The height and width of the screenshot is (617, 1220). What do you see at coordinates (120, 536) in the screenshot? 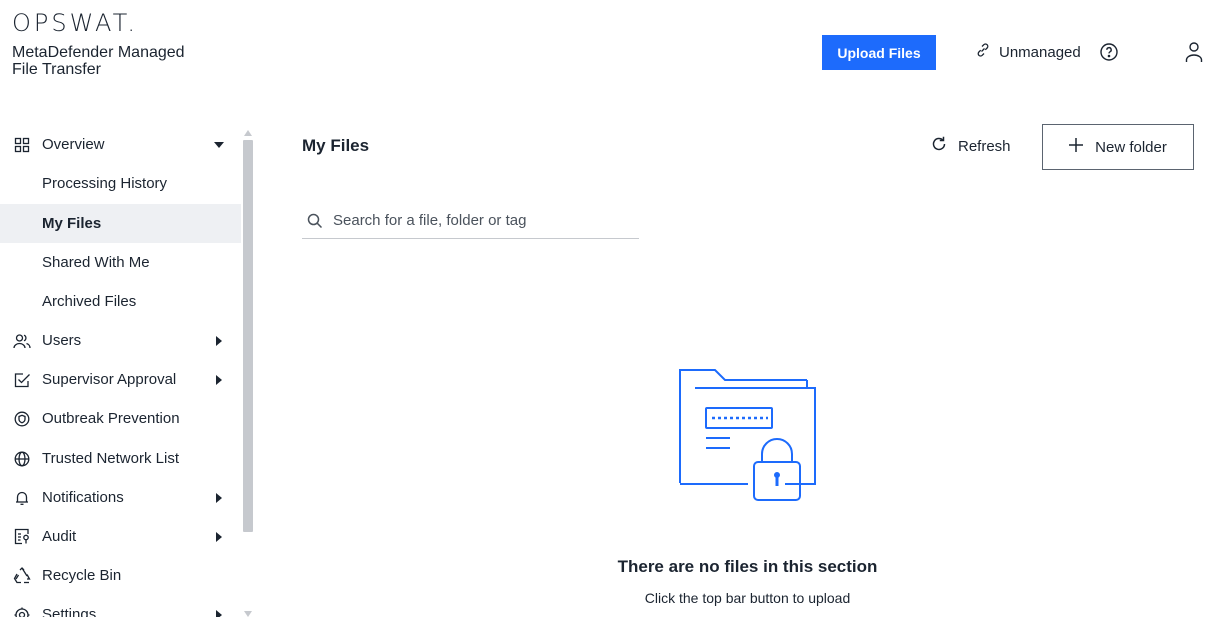
I see `sidebar-item-audit: Audit` at bounding box center [120, 536].